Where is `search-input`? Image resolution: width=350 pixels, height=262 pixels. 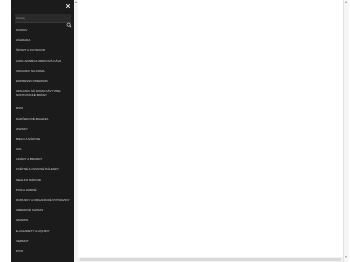
search-input is located at coordinates (38, 18).